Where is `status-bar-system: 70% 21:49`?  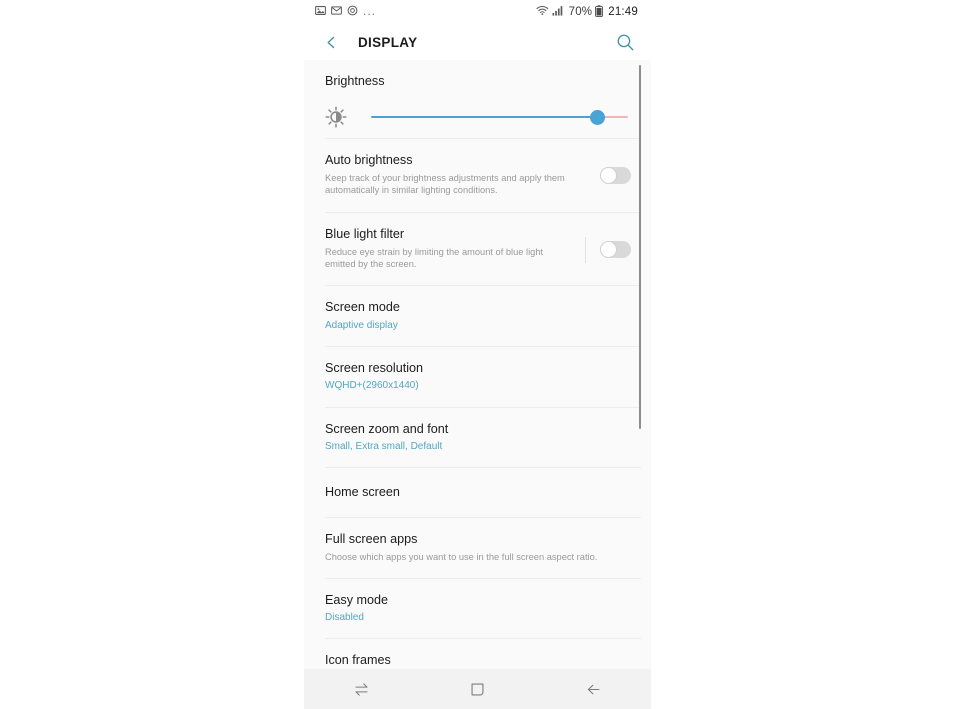 status-bar-system: 70% 21:49 is located at coordinates (587, 12).